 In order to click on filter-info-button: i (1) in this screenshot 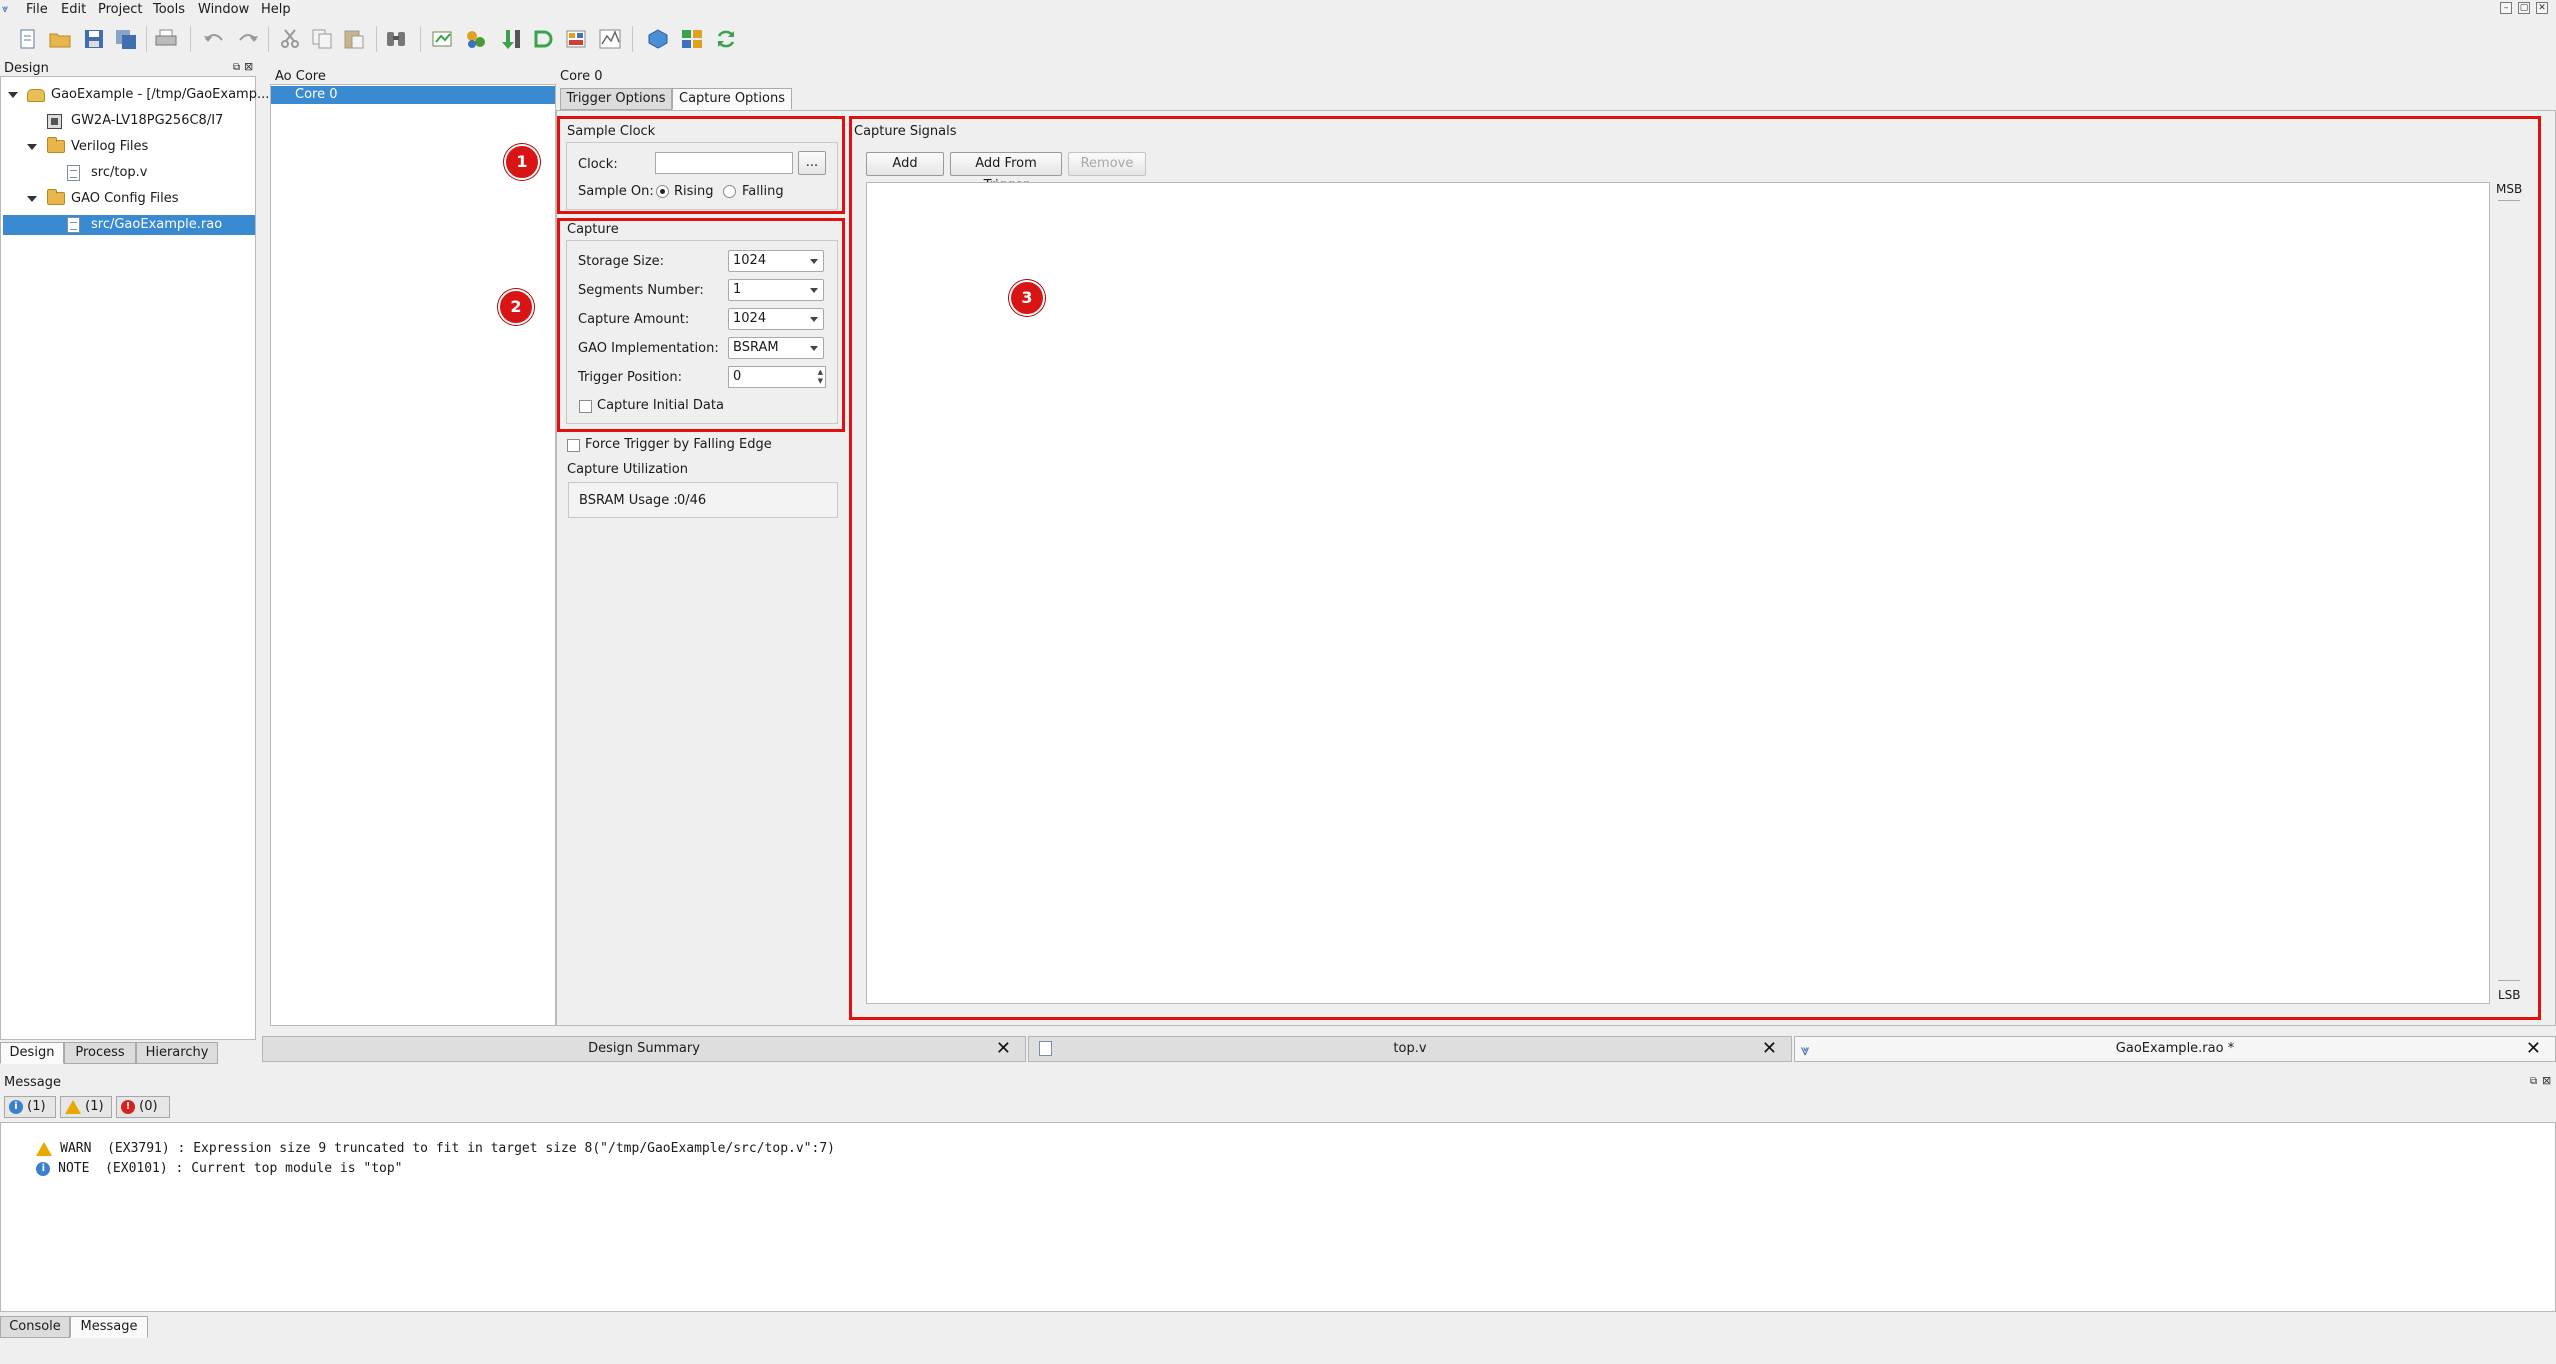, I will do `click(30, 1107)`.